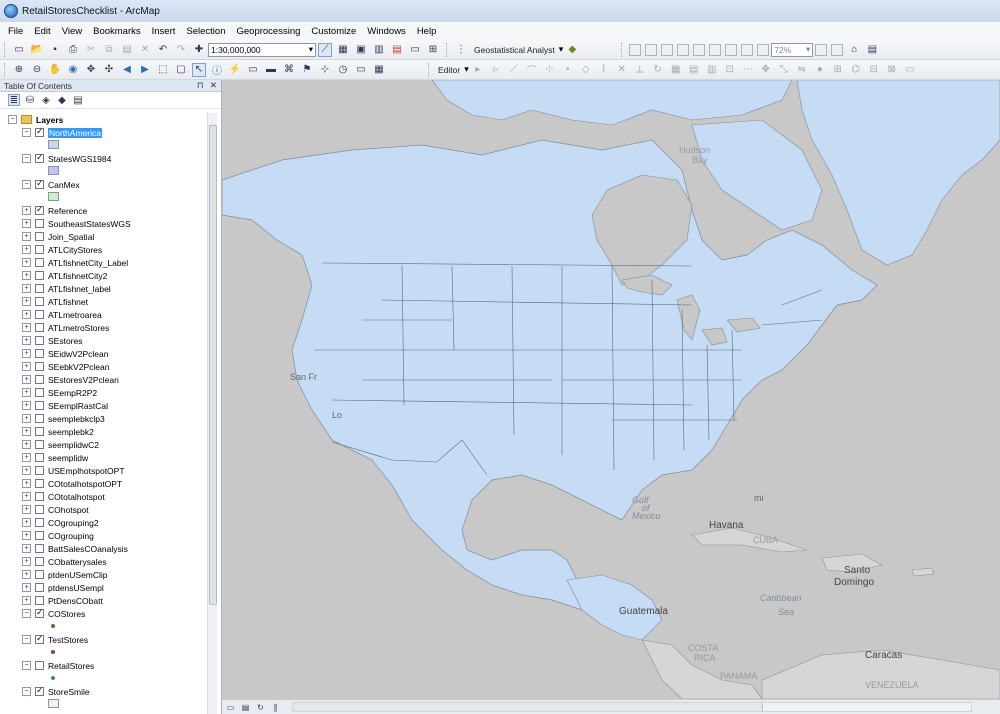 This screenshot has height=714, width=1000. What do you see at coordinates (694, 70) in the screenshot?
I see `sketch-properties-icon: ▤` at bounding box center [694, 70].